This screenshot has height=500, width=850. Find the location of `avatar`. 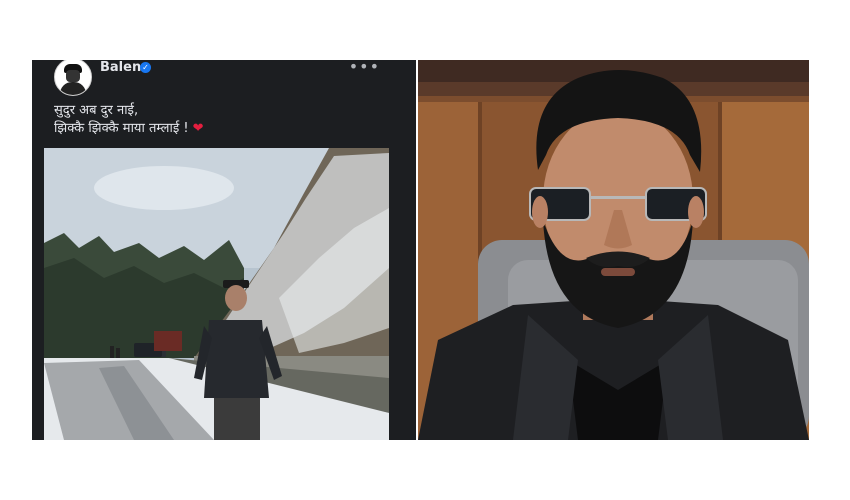

avatar is located at coordinates (73, 78).